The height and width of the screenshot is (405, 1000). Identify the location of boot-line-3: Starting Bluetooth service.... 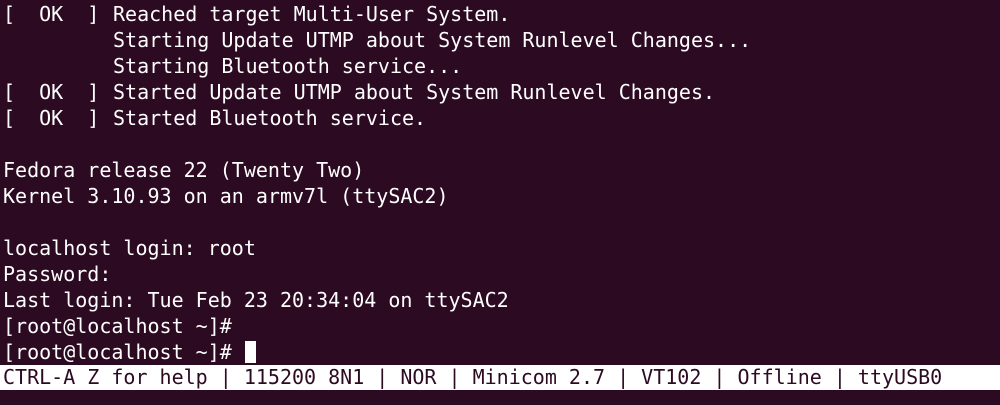
(377, 66).